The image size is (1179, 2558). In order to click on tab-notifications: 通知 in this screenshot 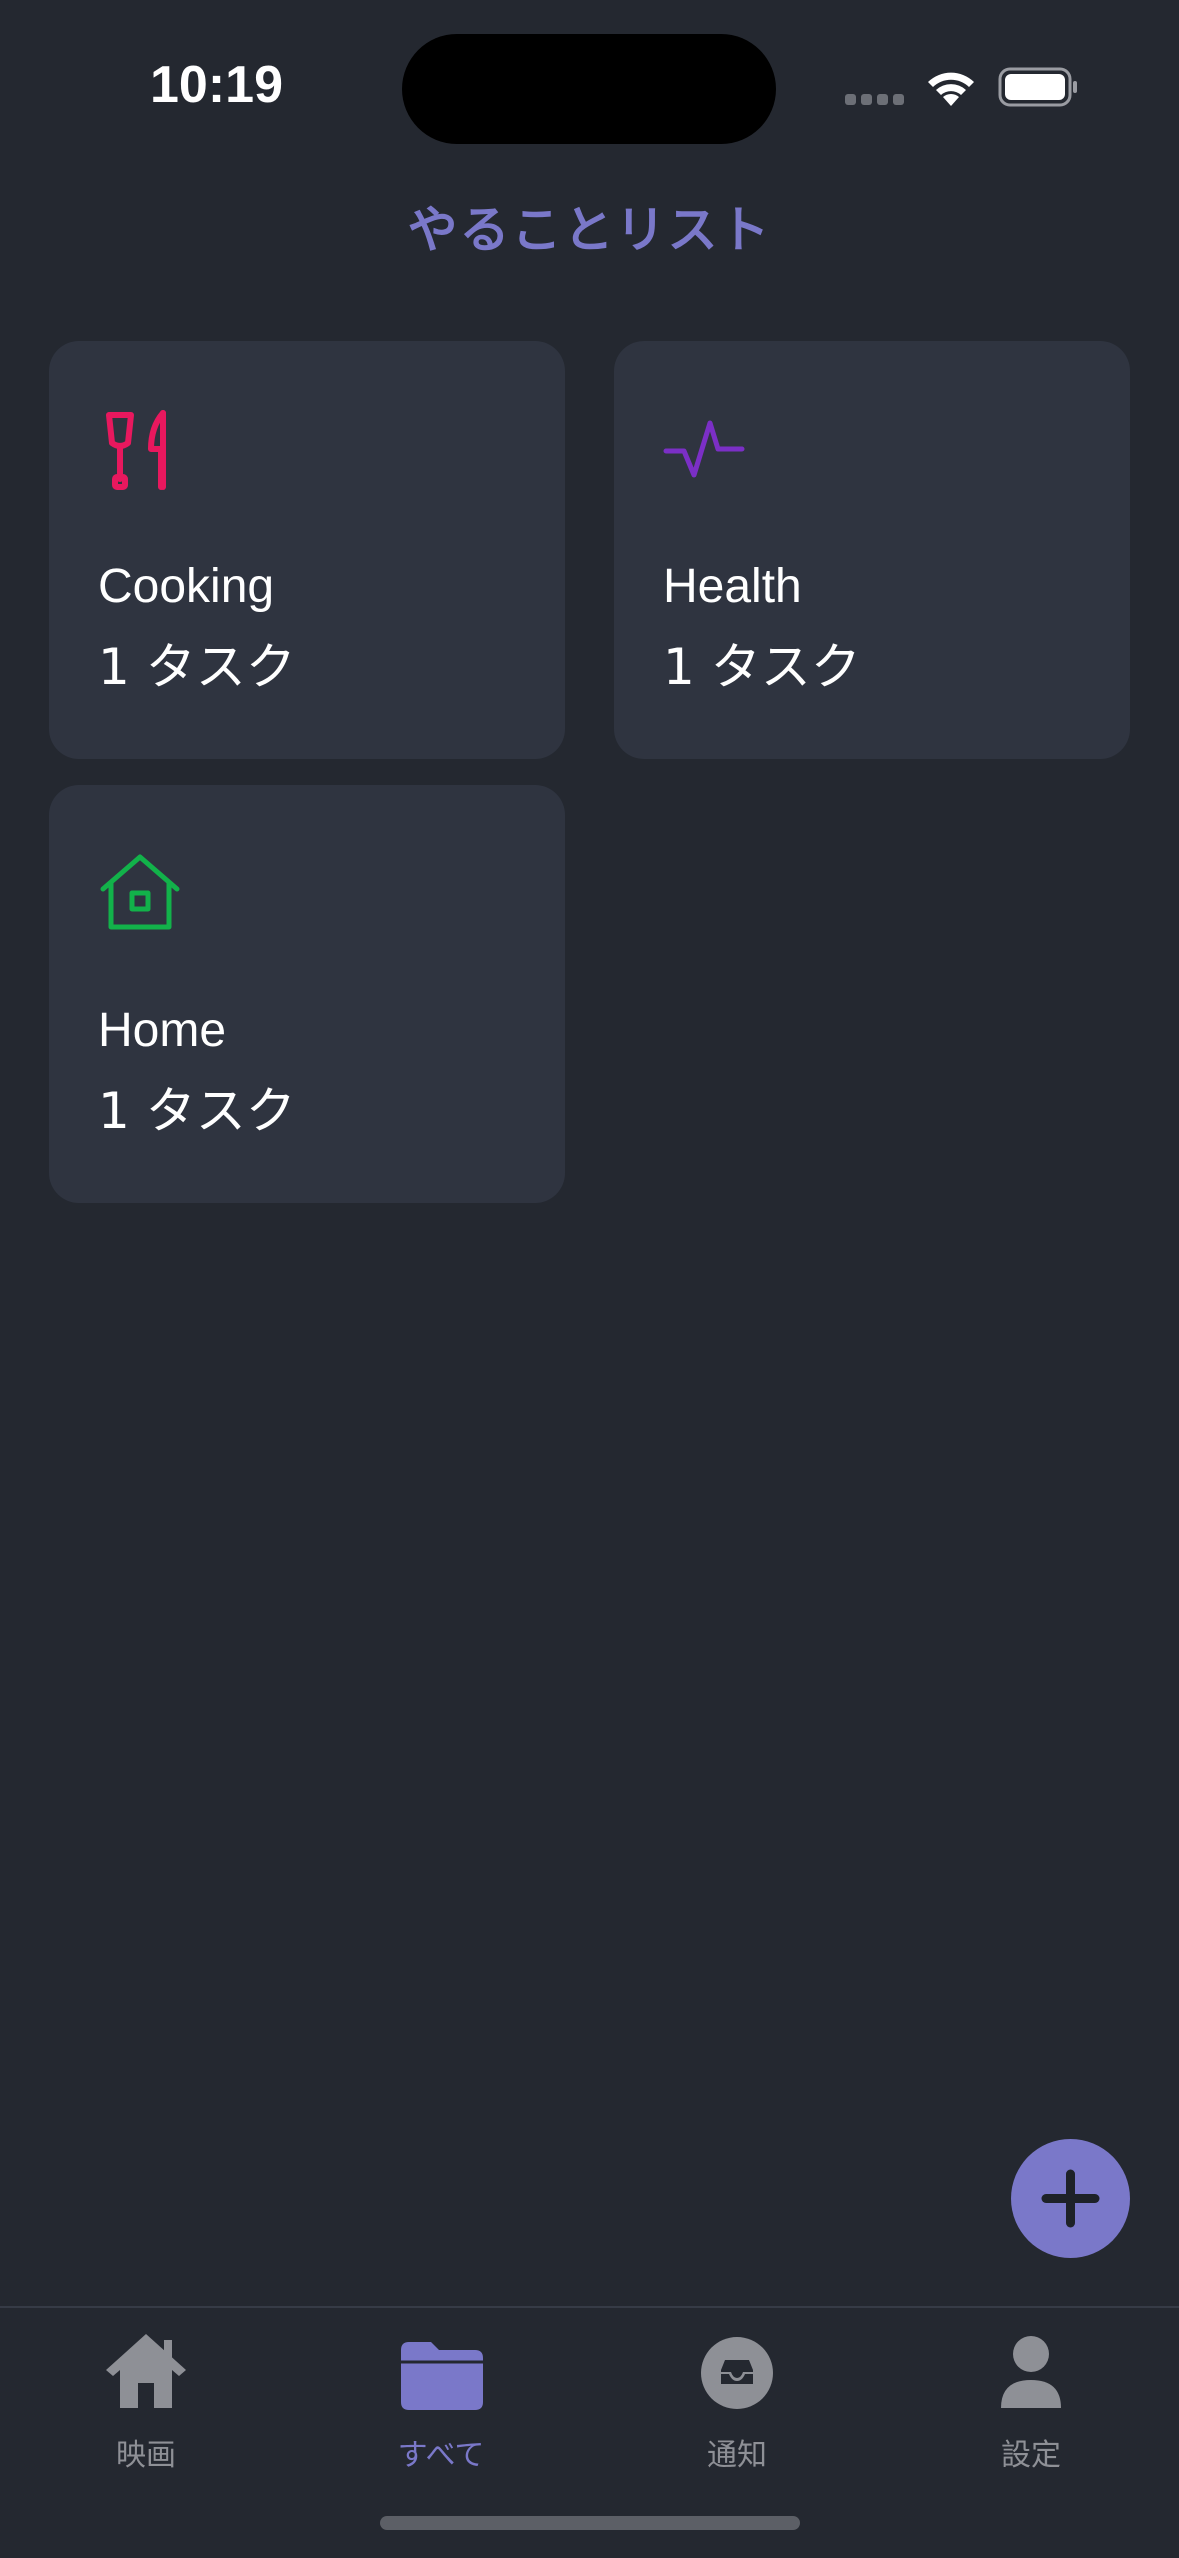, I will do `click(737, 2390)`.